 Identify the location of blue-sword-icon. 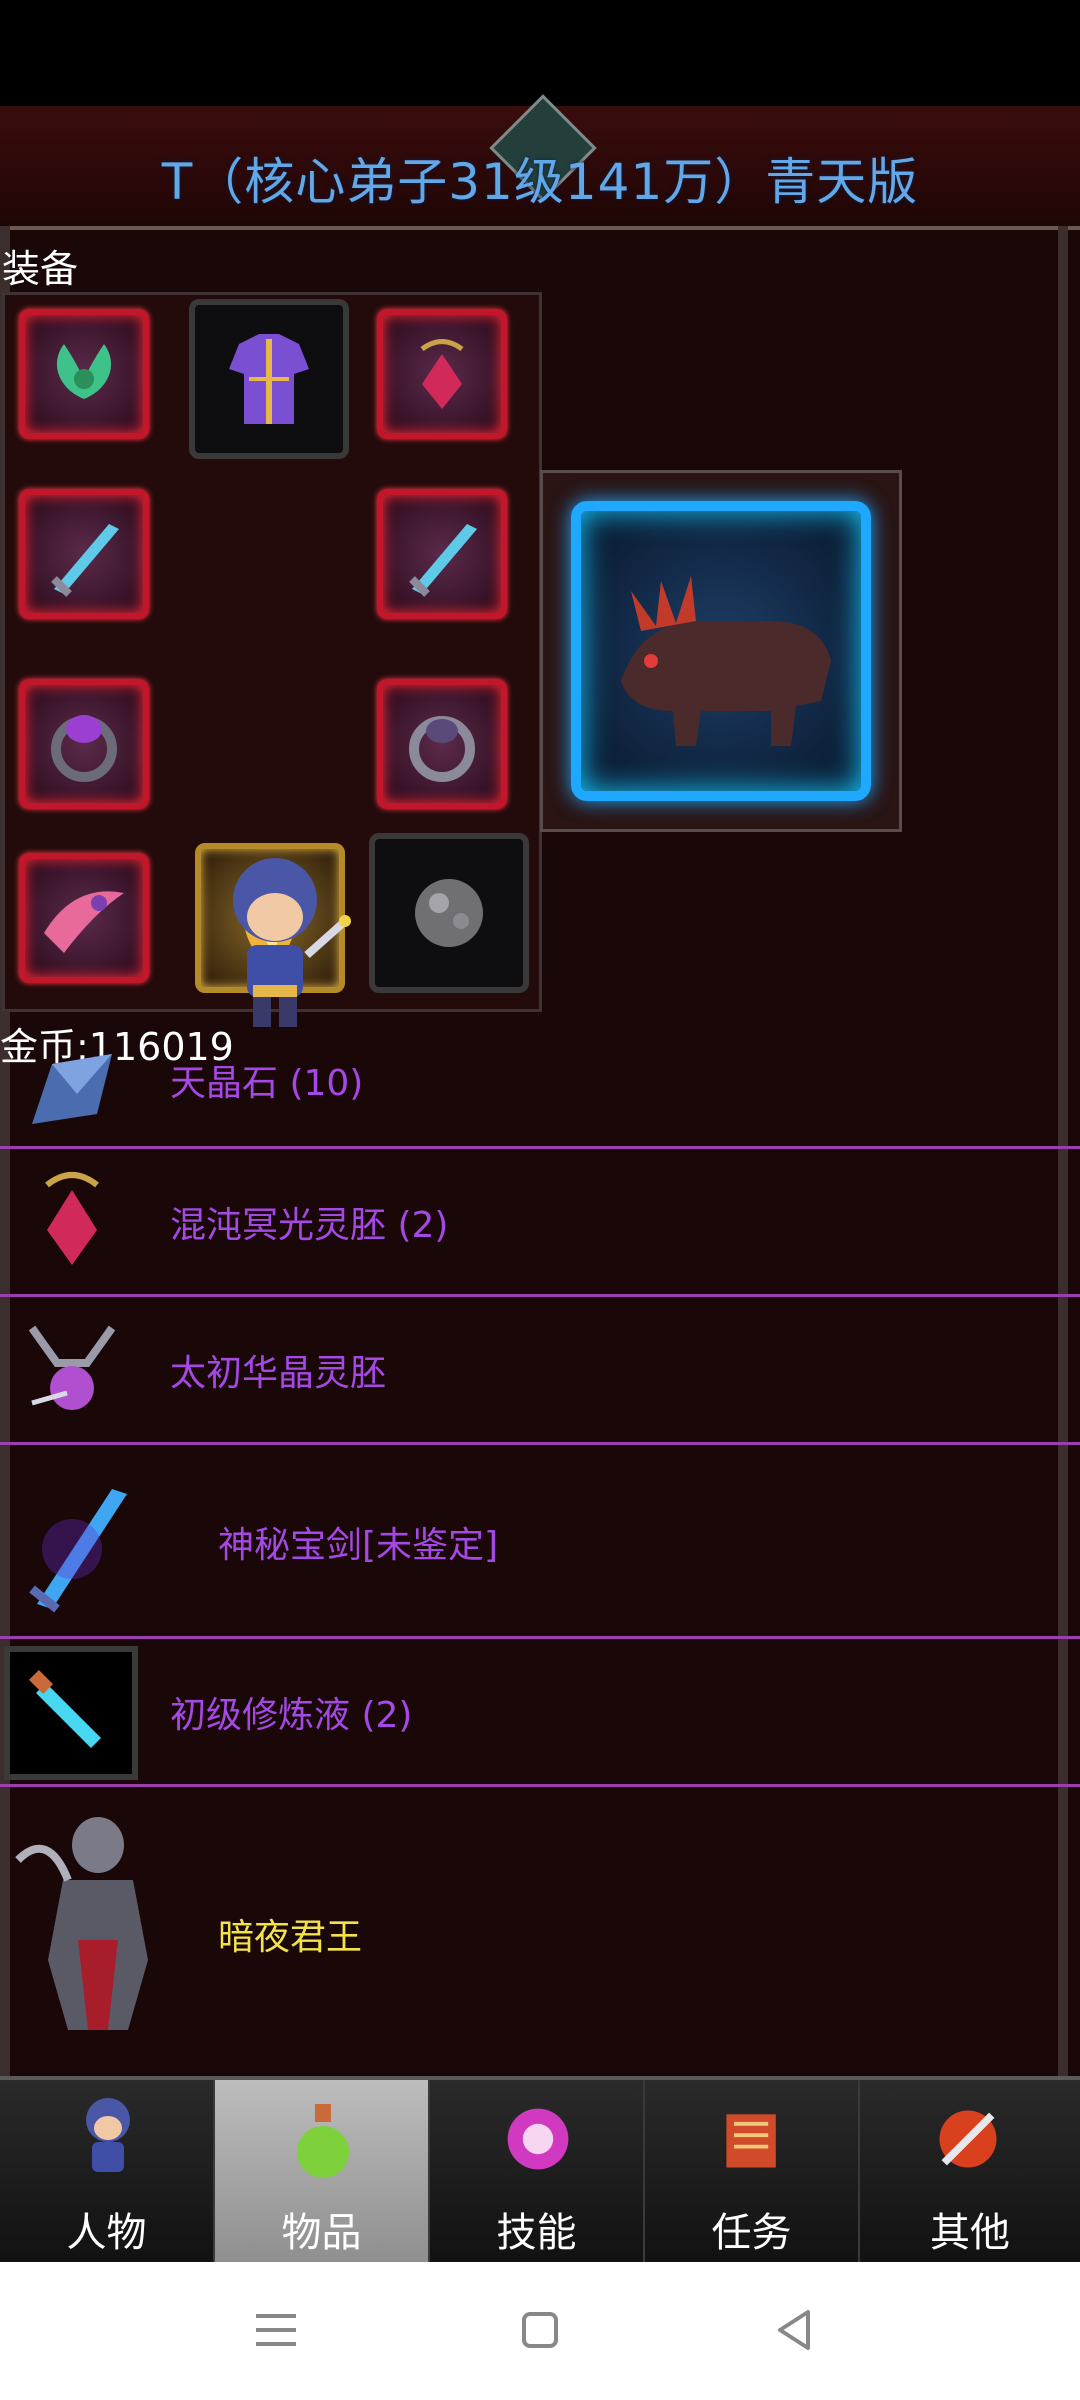
(77, 1544).